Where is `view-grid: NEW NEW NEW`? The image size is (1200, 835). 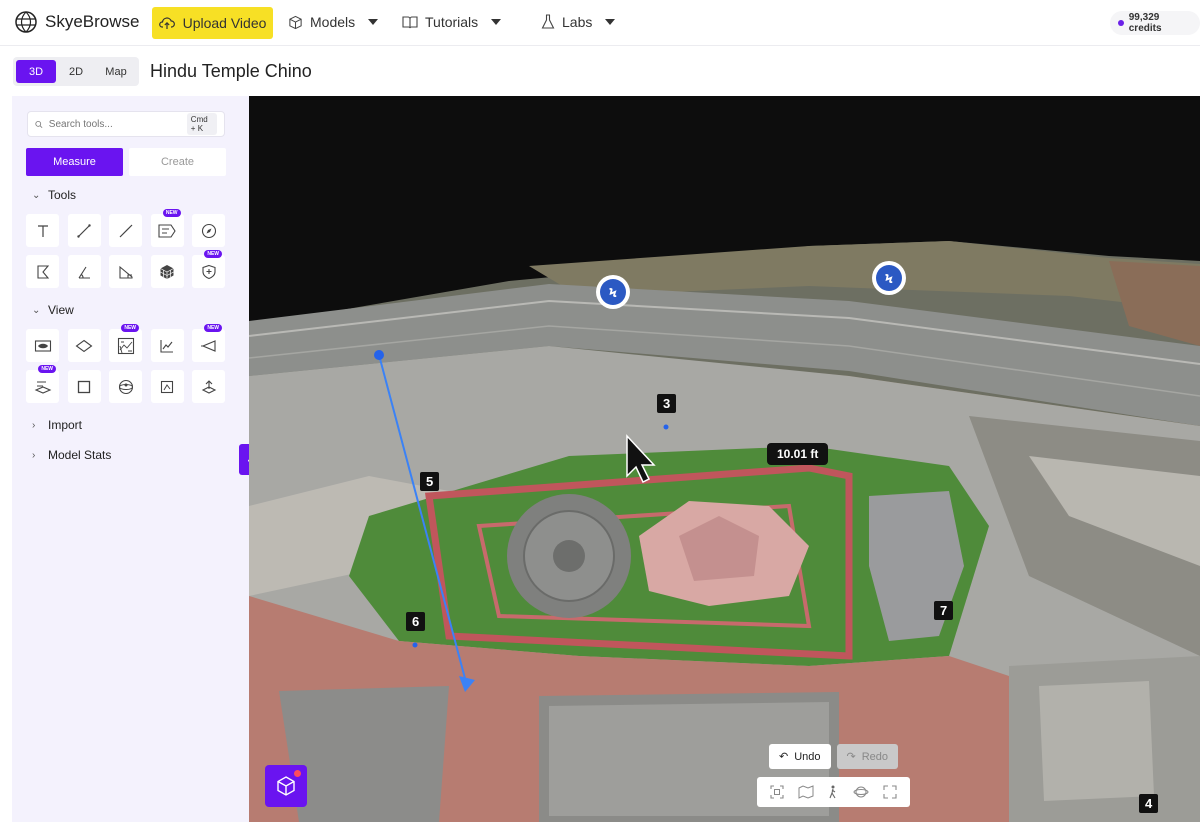 view-grid: NEW NEW NEW is located at coordinates (125, 363).